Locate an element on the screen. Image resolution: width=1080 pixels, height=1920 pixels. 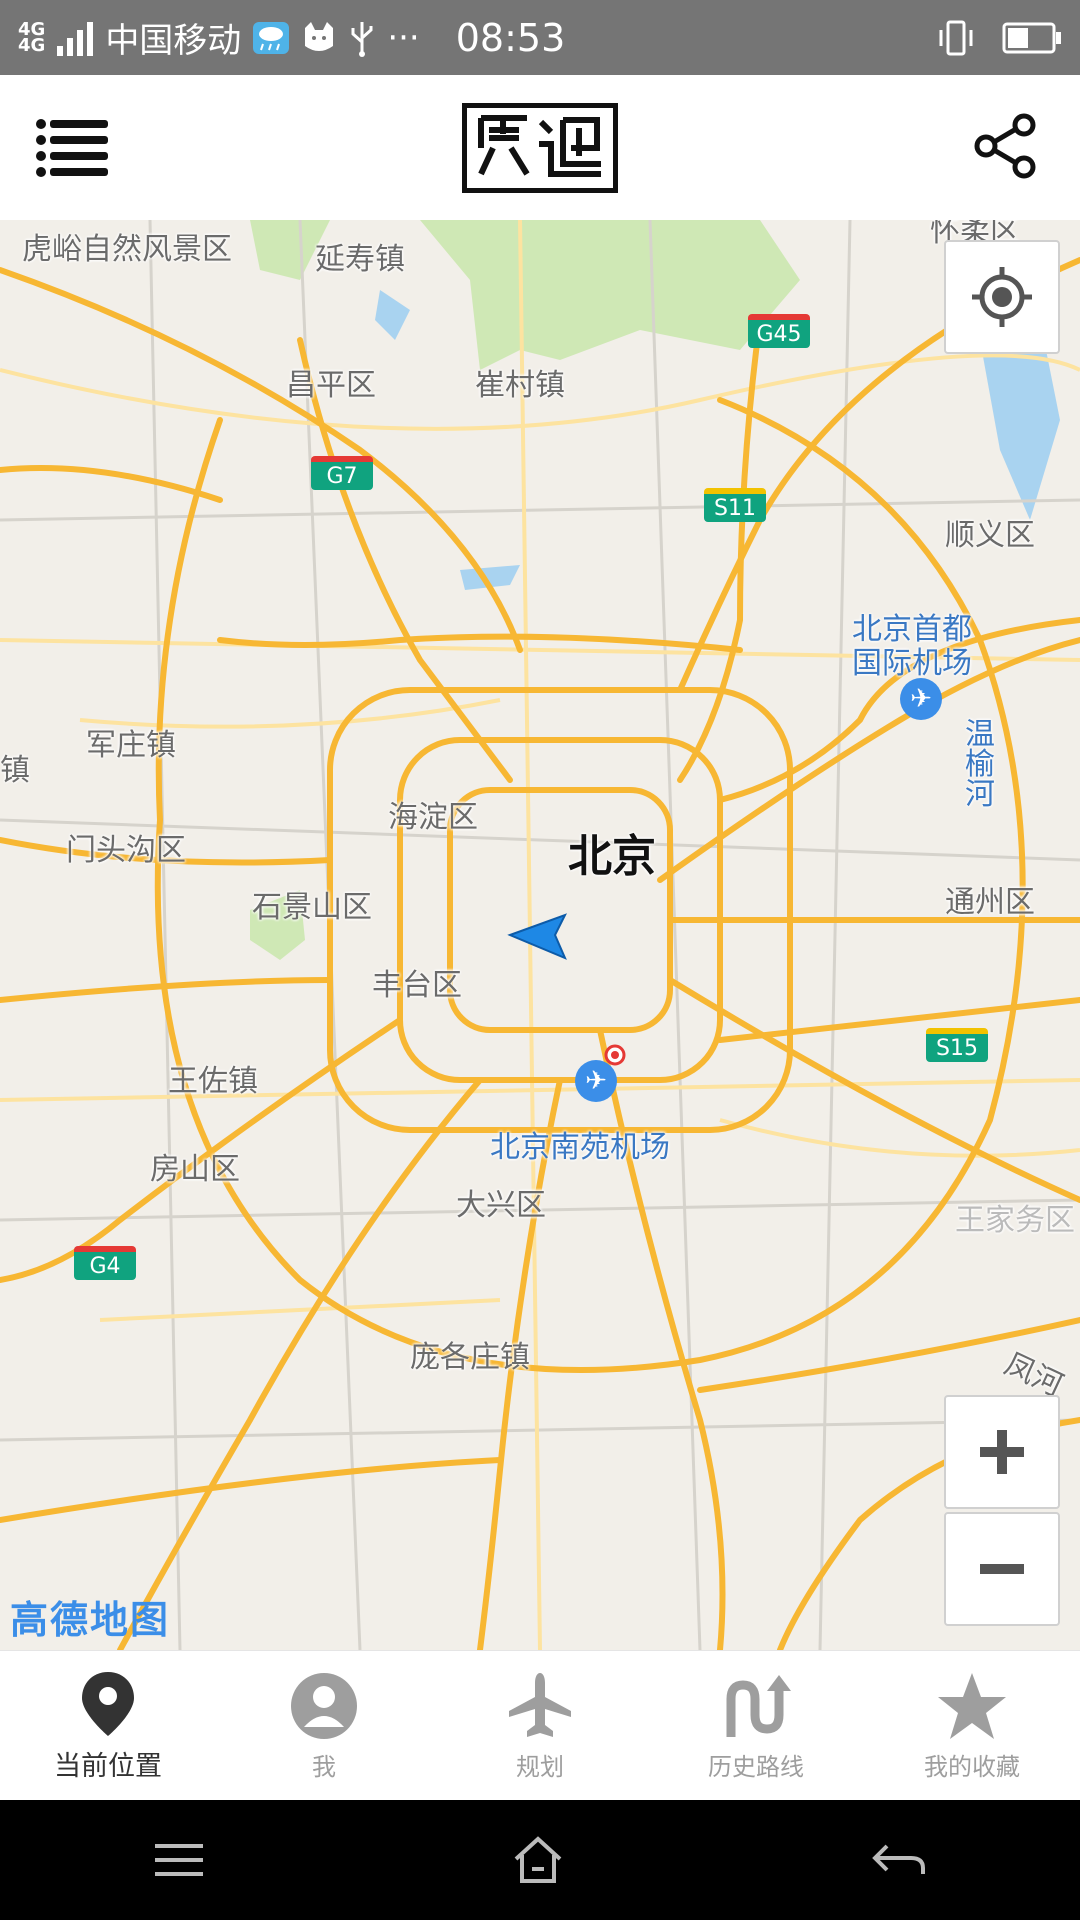
airplane-icon is located at coordinates (540, 1704).